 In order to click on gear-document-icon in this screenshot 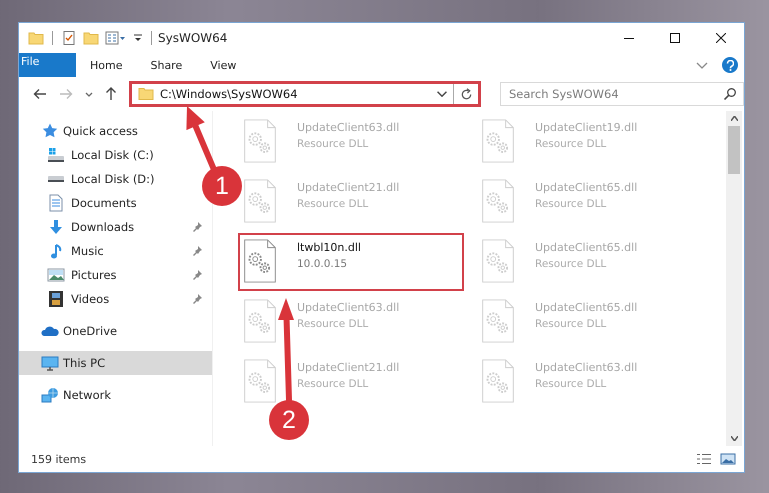, I will do `click(260, 261)`.